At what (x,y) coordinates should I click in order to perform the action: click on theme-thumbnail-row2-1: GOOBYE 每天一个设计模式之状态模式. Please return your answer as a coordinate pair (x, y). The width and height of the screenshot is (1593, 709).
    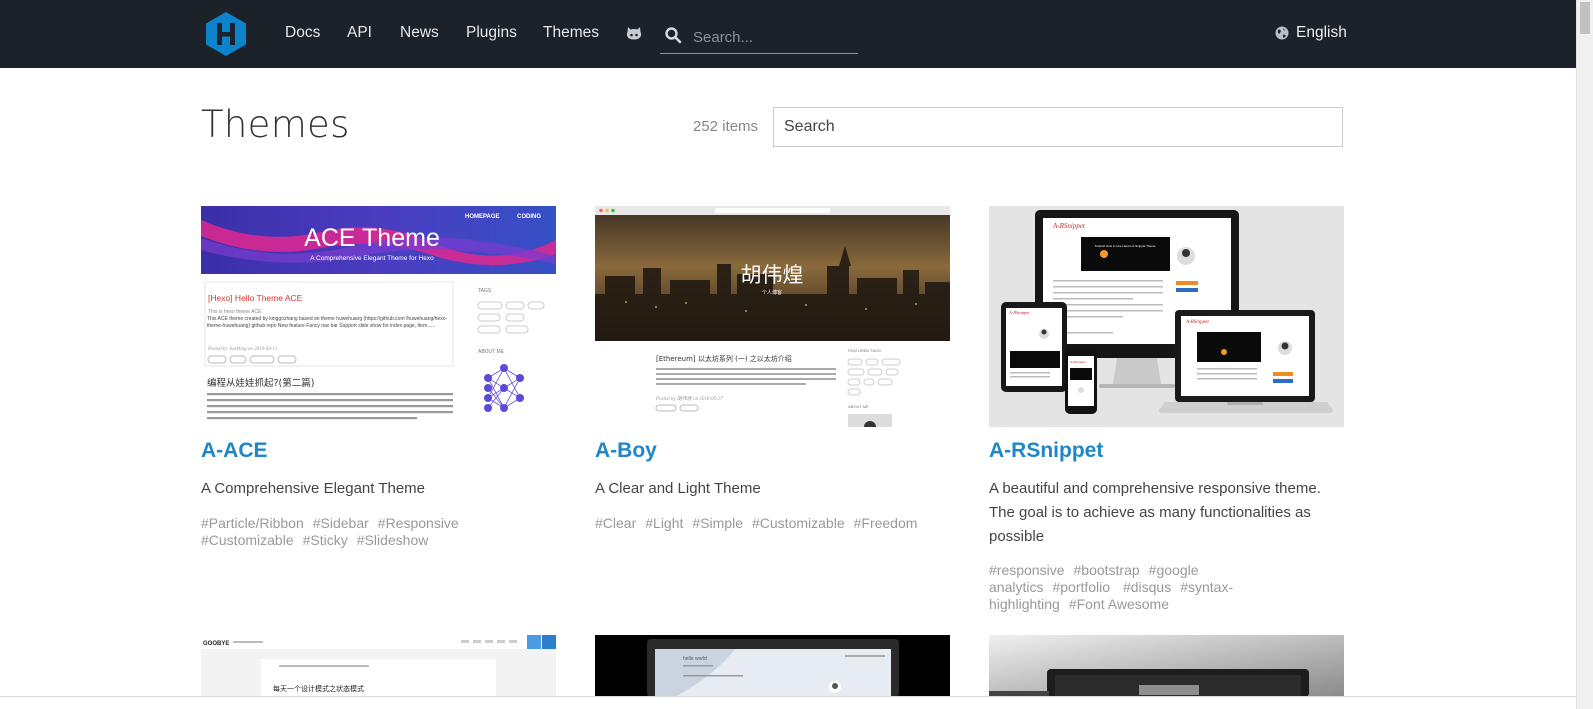
    Looking at the image, I should click on (378, 666).